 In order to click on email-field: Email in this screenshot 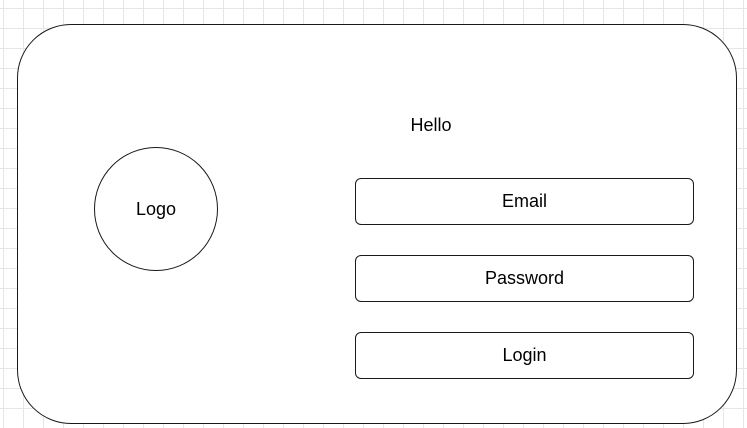, I will do `click(524, 201)`.